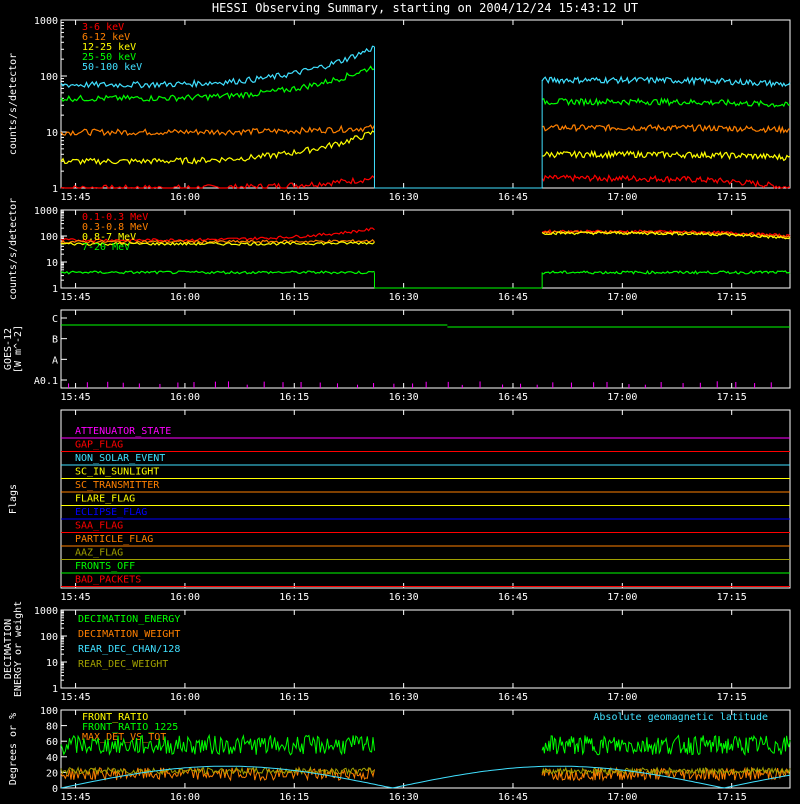 The height and width of the screenshot is (804, 800). What do you see at coordinates (108, 580) in the screenshot?
I see `flag-label: BAD_PACKETS` at bounding box center [108, 580].